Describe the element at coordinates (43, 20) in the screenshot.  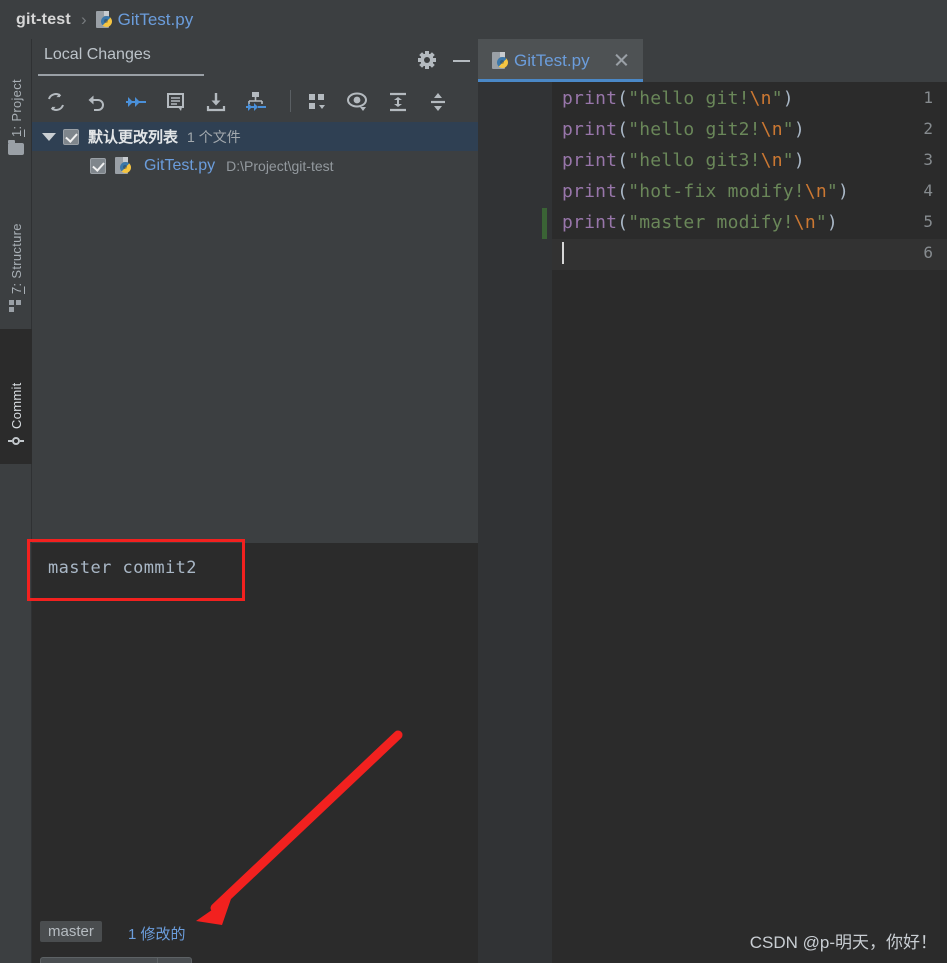
I see `breadcrumb-project: git-test` at that location.